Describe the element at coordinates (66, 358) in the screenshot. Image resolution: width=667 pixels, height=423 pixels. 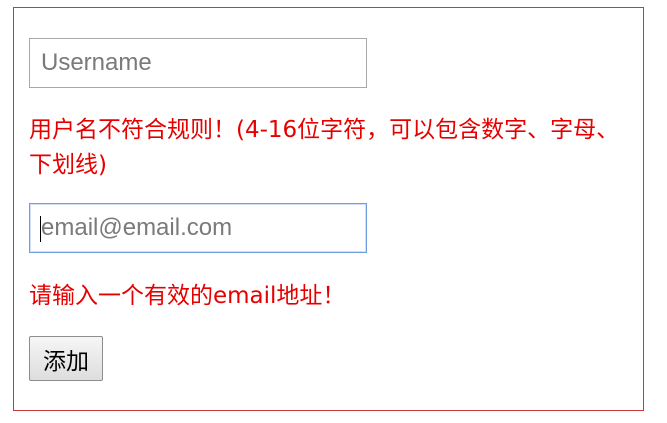
I see `add-button: 添加` at that location.